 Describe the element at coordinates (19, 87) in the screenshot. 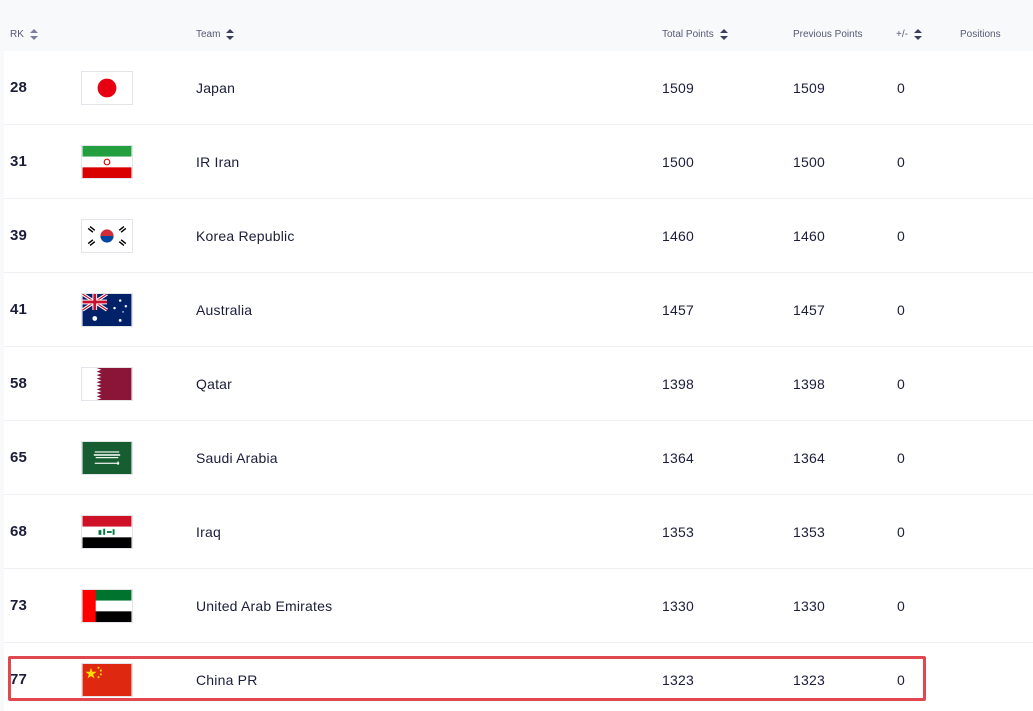

I see `rank-cell: 28` at that location.